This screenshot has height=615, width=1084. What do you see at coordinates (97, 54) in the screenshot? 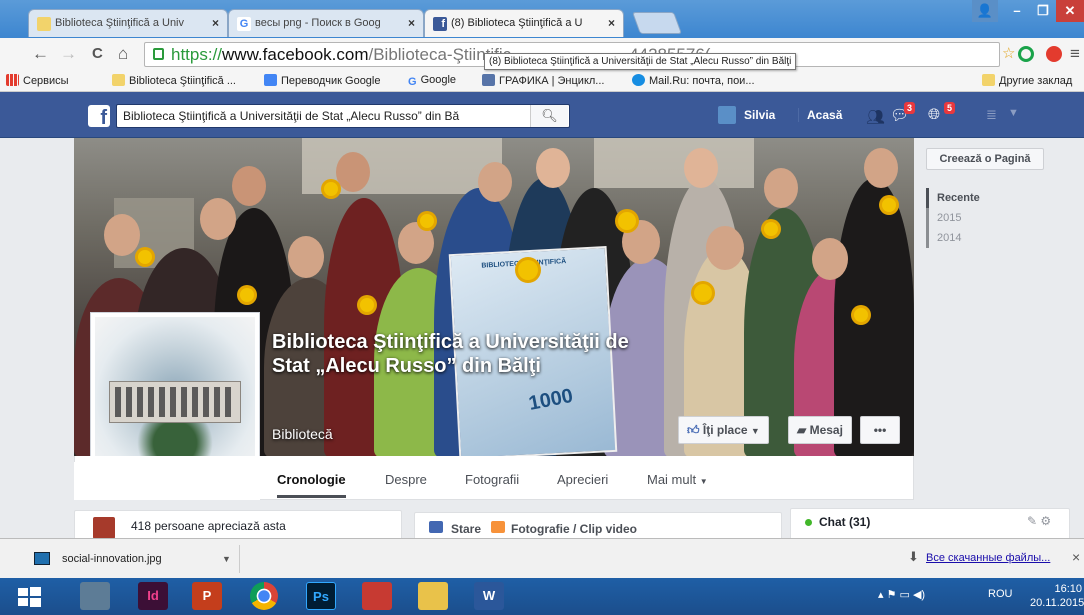
I see `reload-button: C` at bounding box center [97, 54].